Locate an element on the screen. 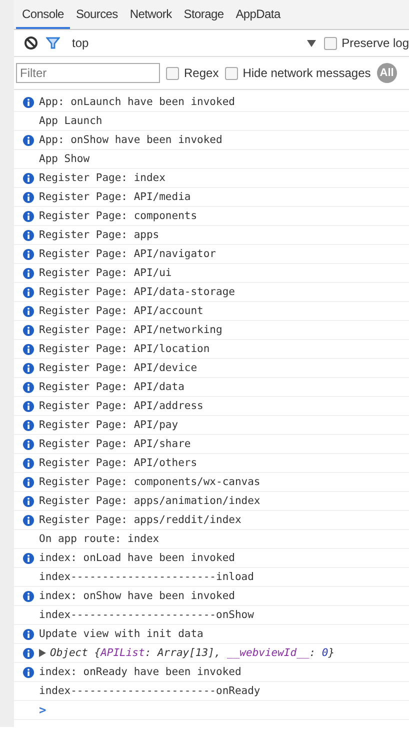 The height and width of the screenshot is (743, 409). console-object: Object {APIList: Array[13], __webviewId__: 0} is located at coordinates (192, 653).